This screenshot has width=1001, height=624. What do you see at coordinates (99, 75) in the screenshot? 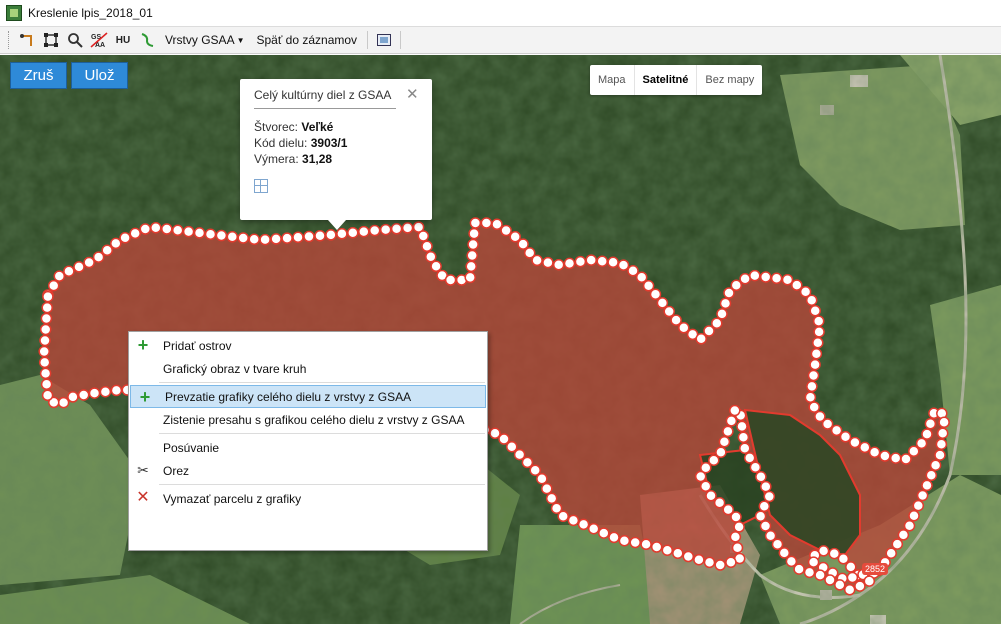
I see `save-button: Ulož` at bounding box center [99, 75].